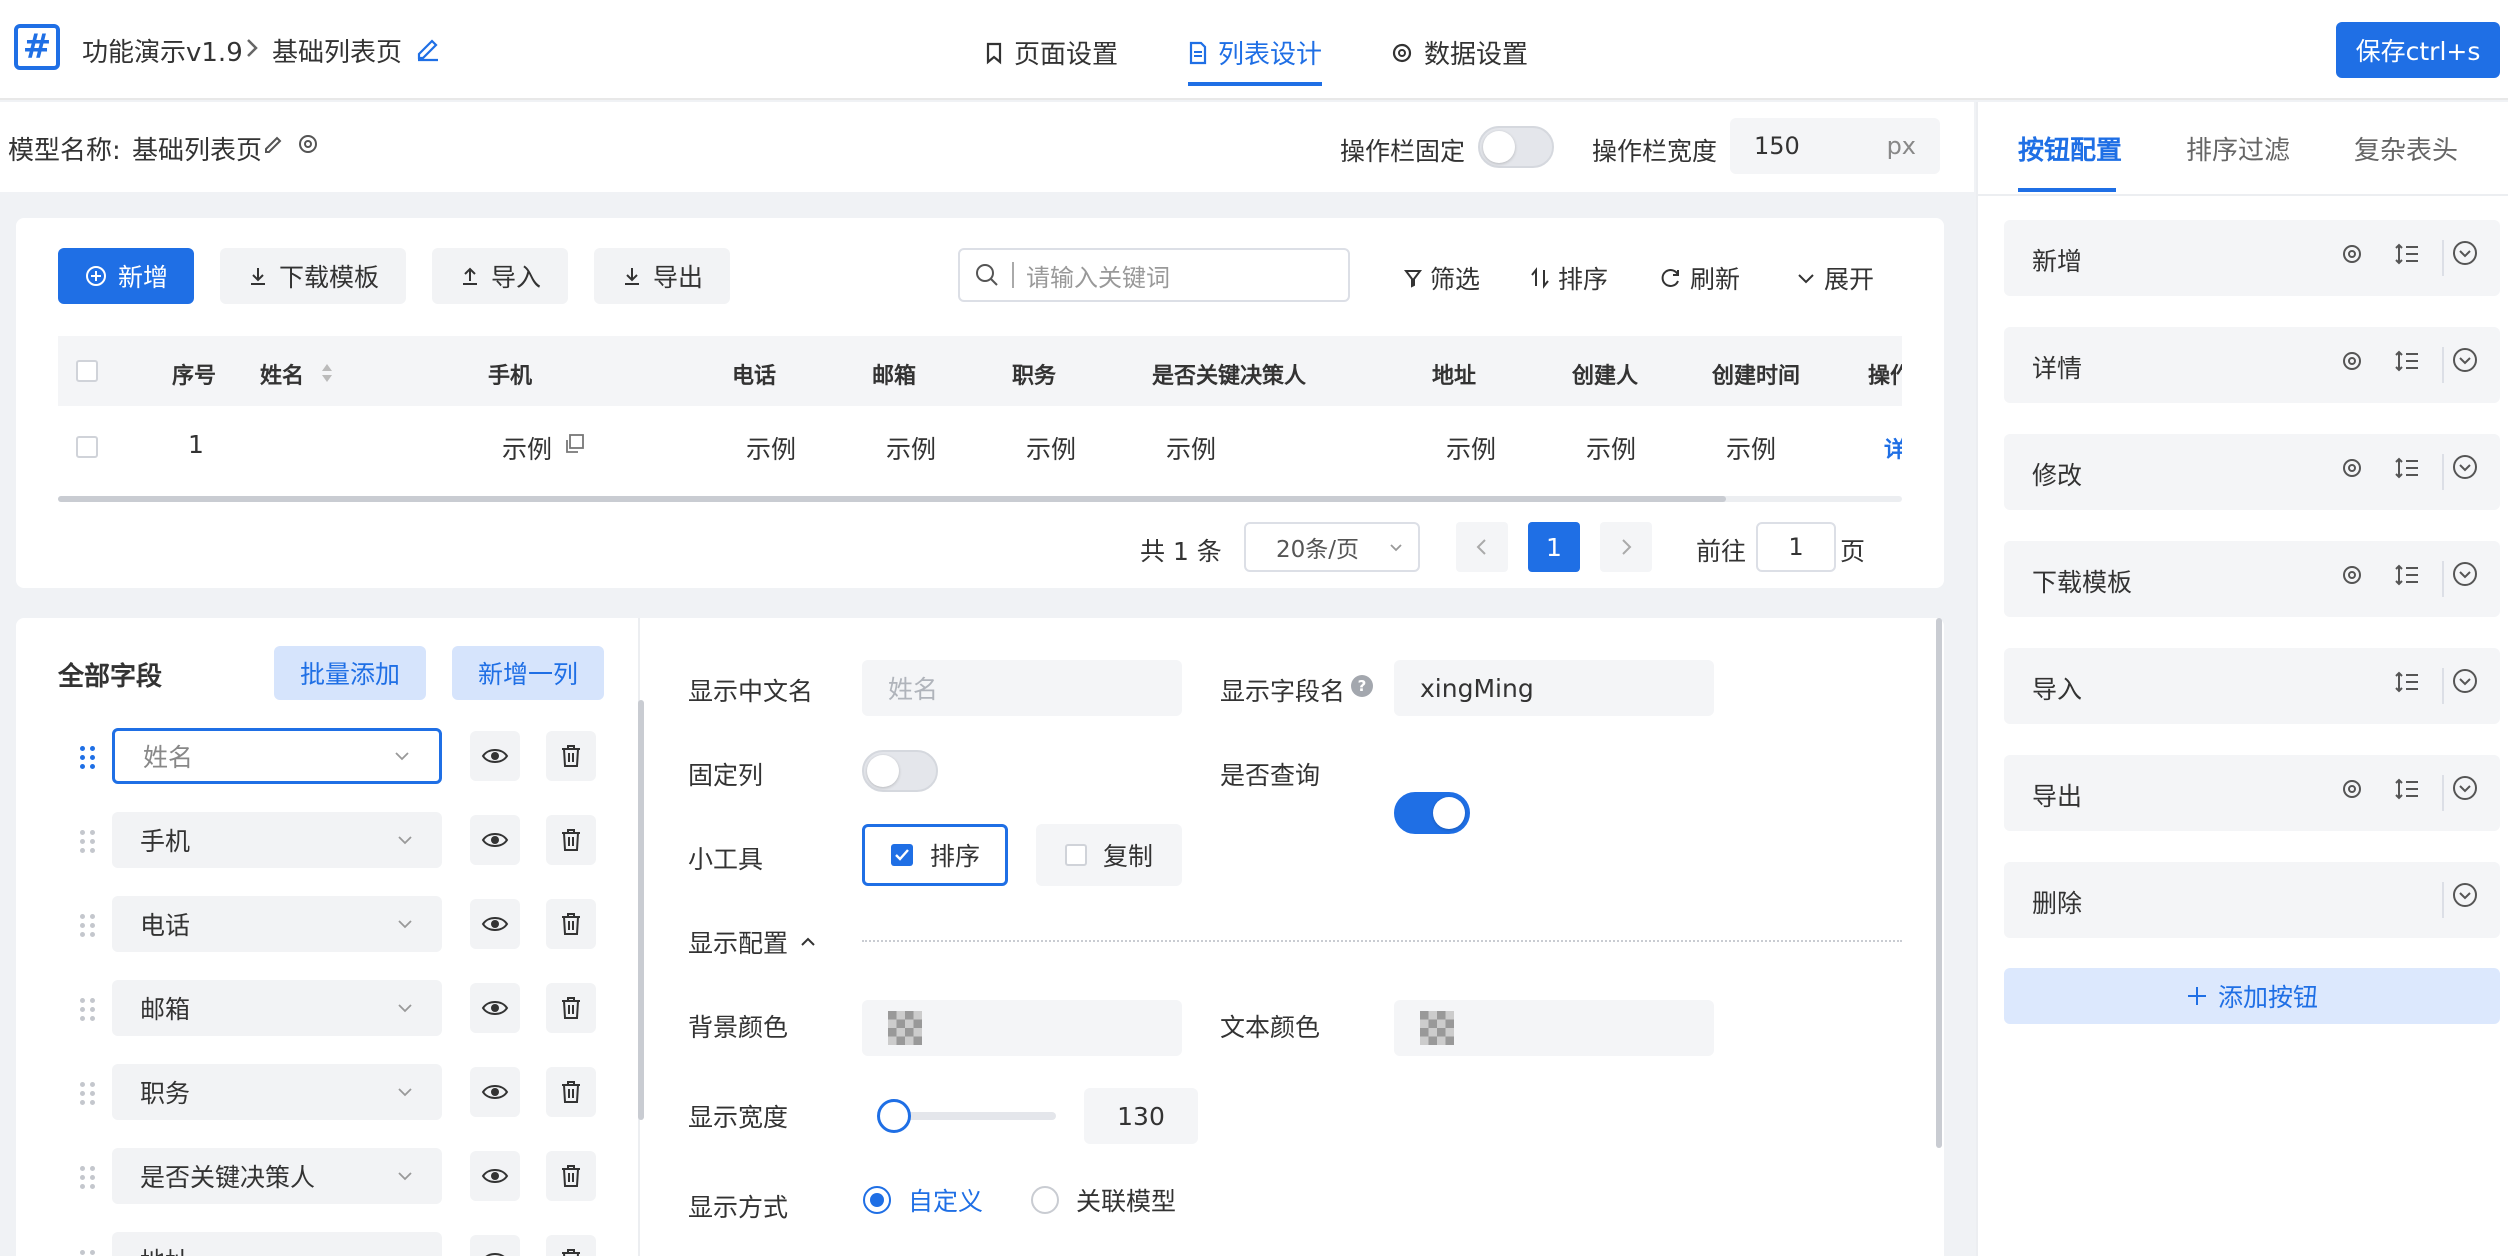 This screenshot has width=2508, height=1256. I want to click on sort-button: 排序, so click(1569, 278).